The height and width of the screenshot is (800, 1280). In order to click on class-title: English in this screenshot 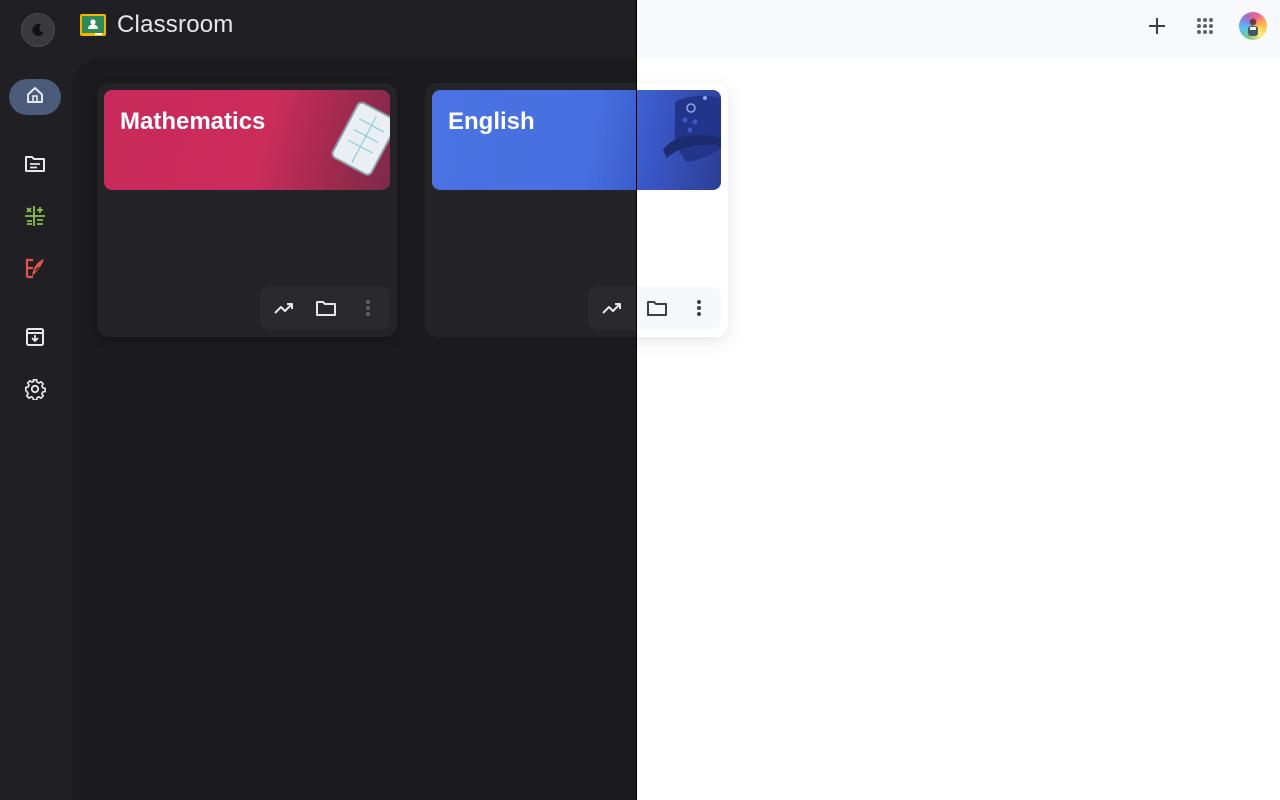, I will do `click(491, 122)`.